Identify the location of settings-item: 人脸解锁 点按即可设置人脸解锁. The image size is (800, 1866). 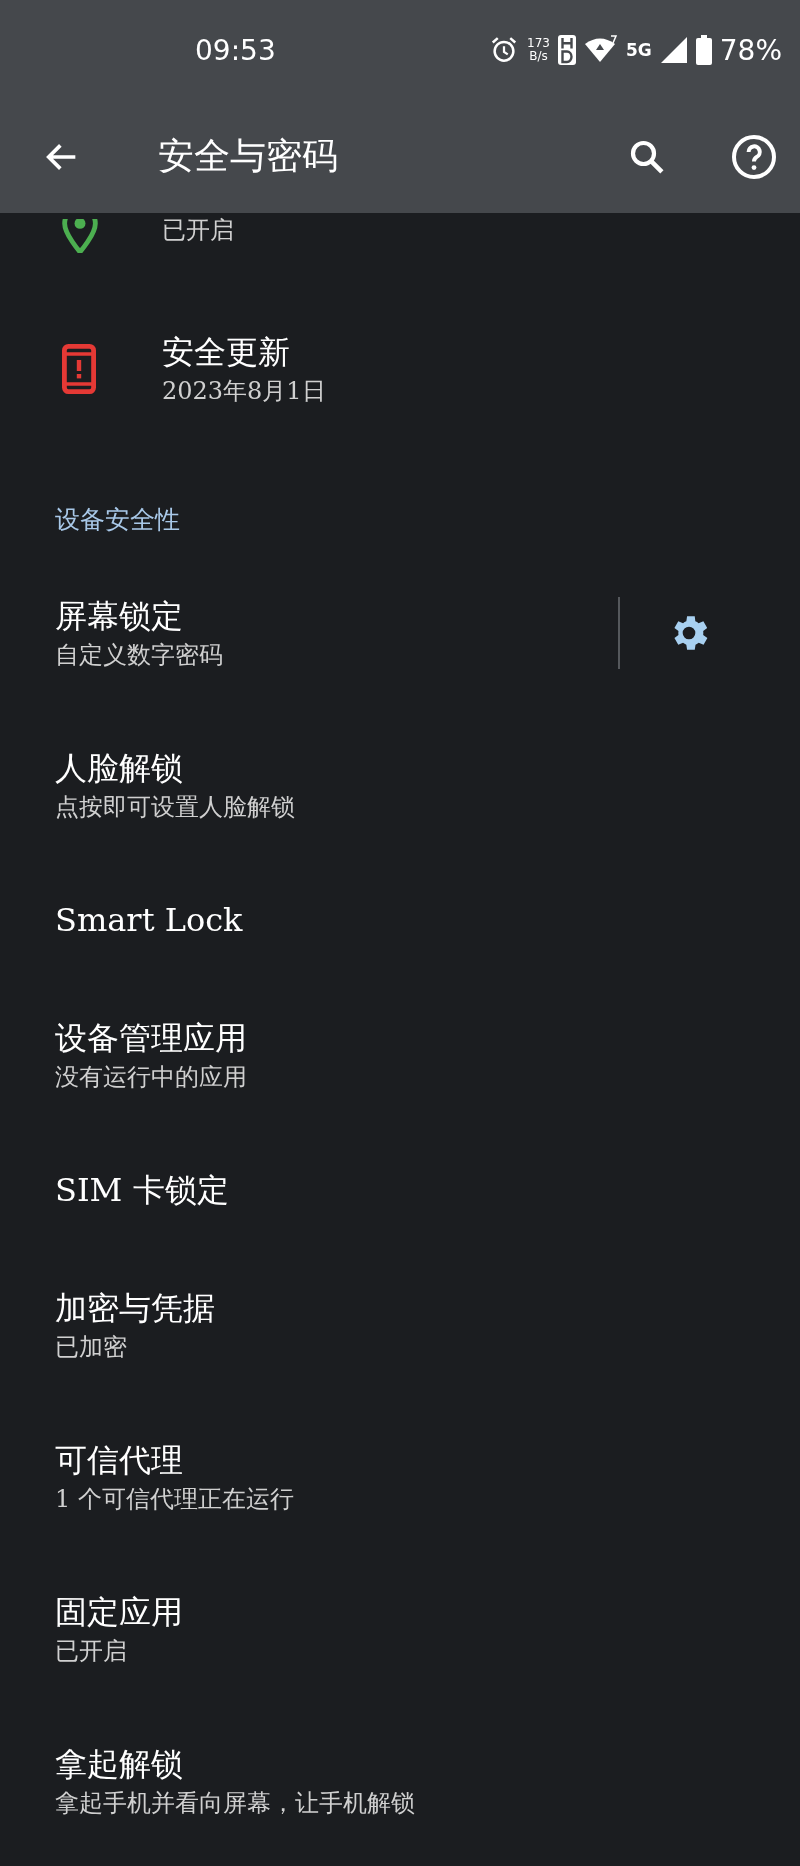
(400, 785).